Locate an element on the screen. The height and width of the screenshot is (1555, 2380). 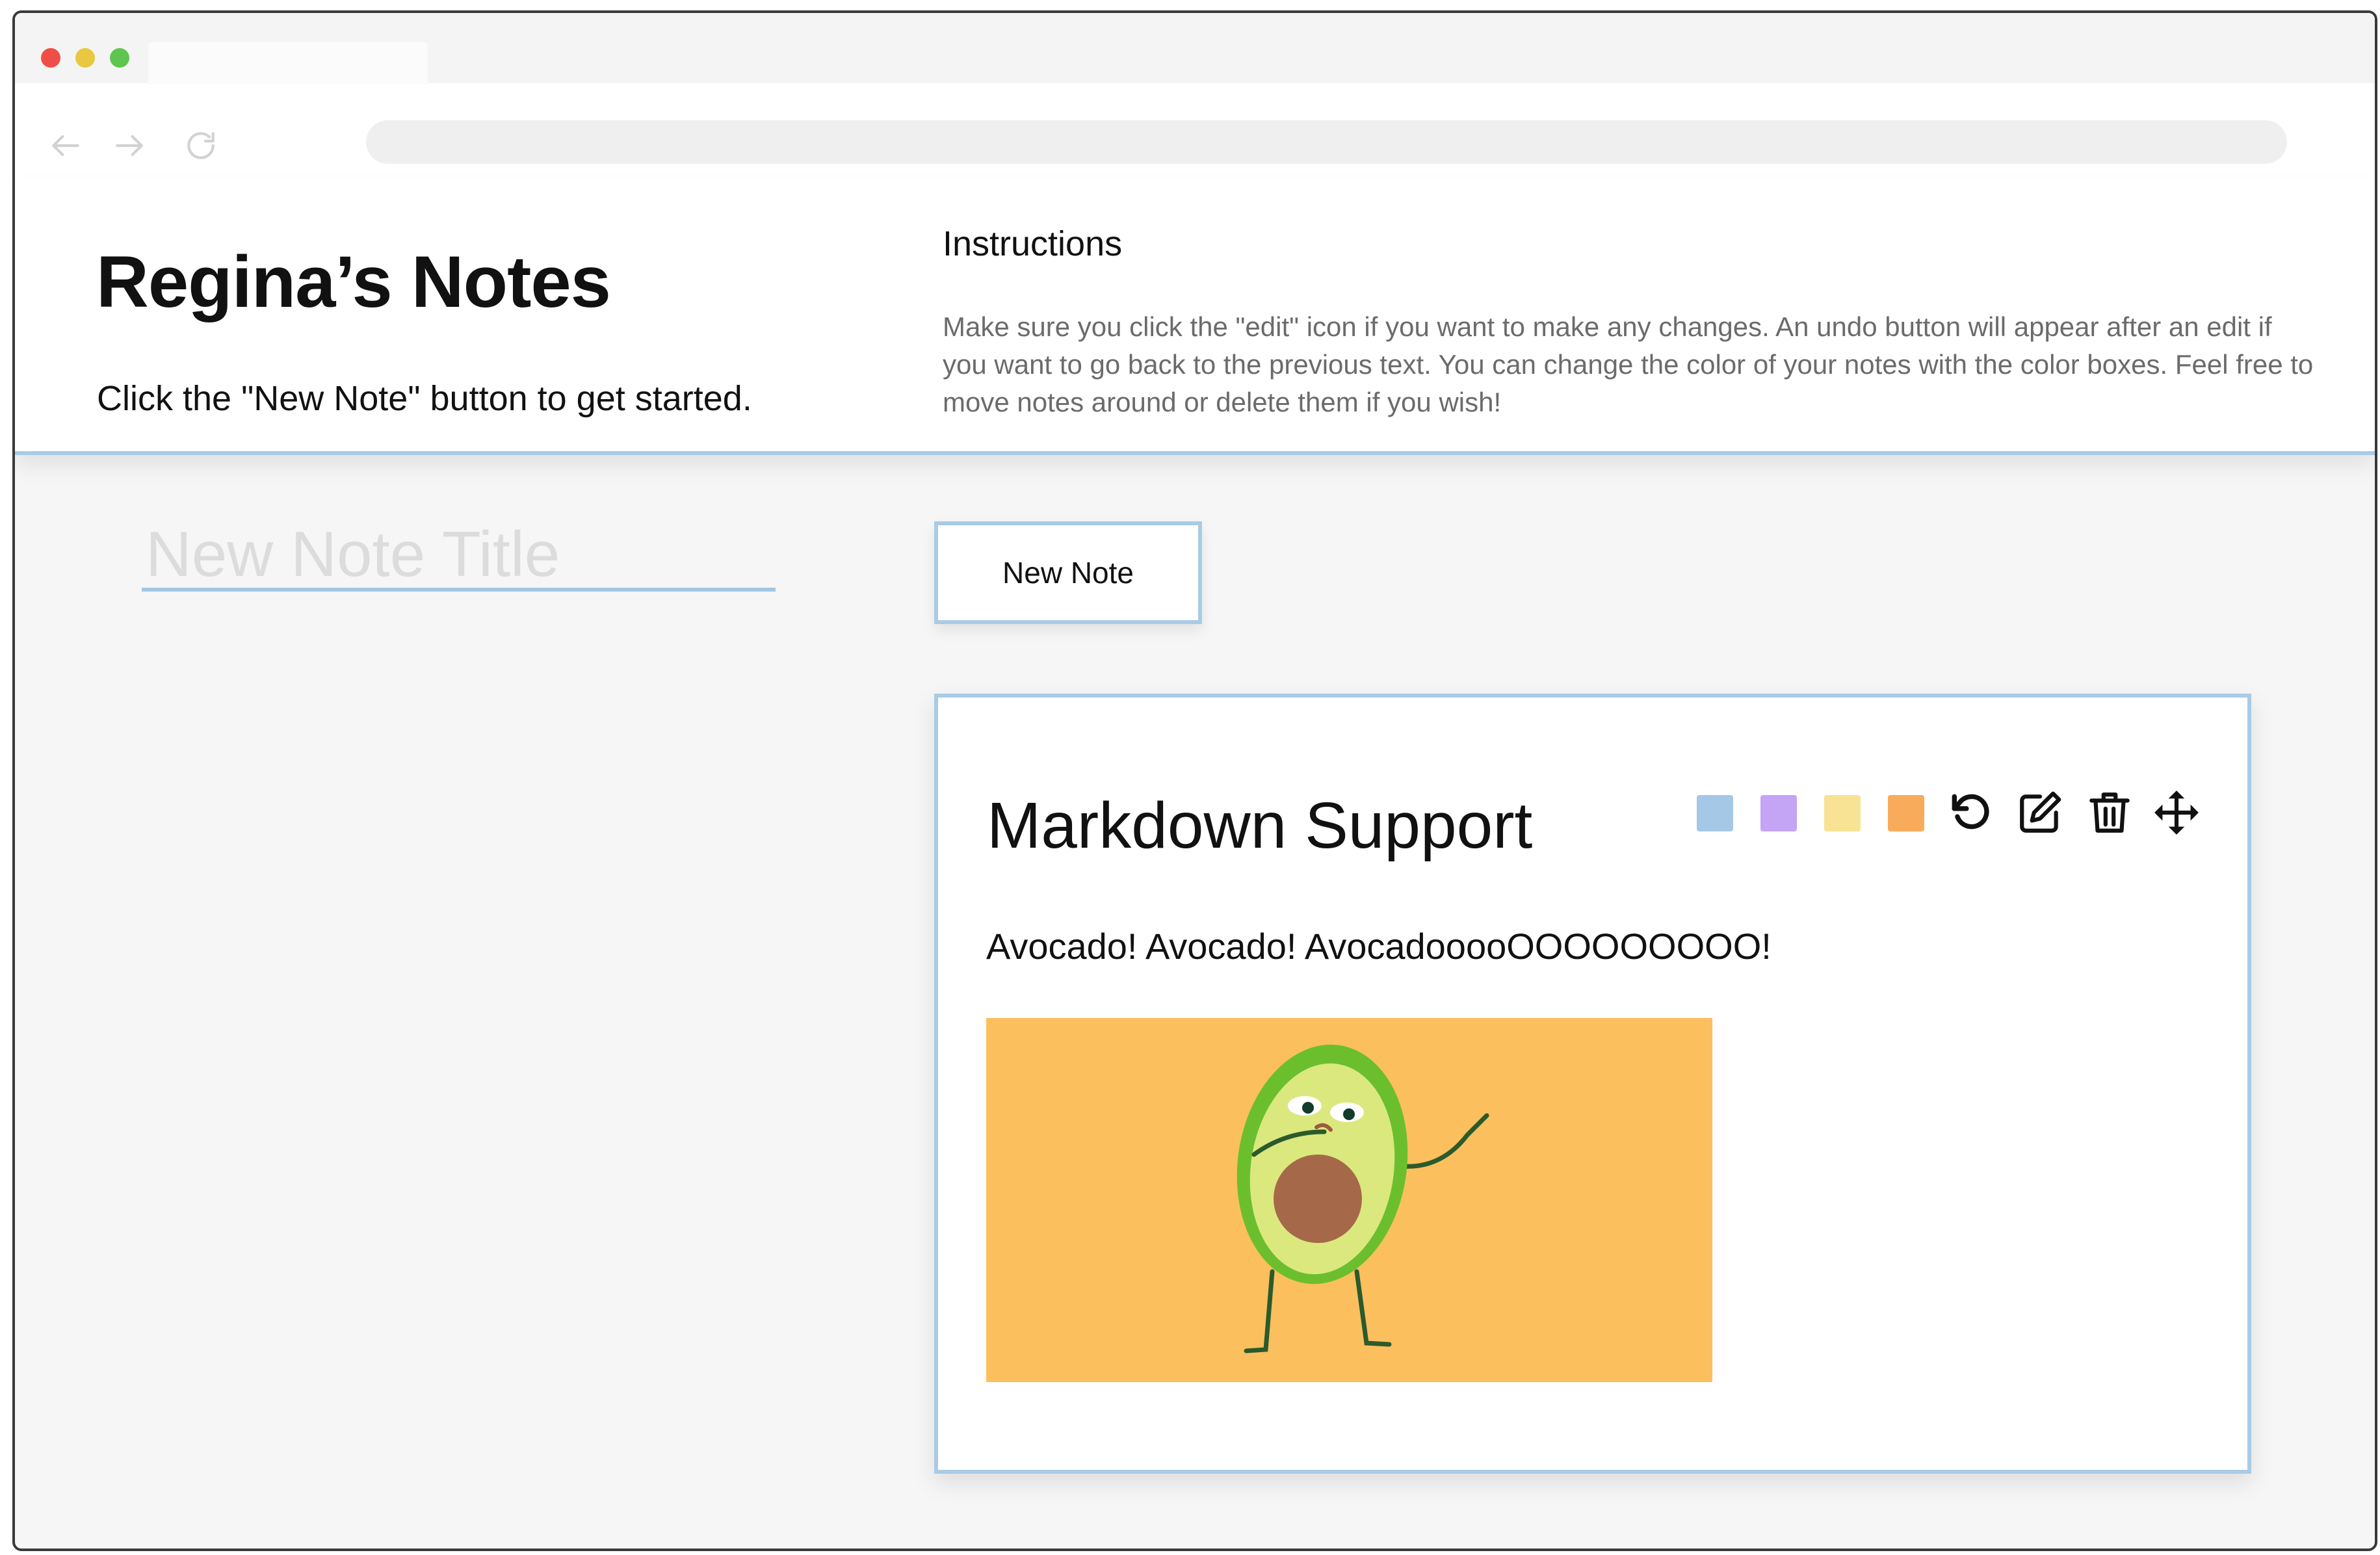
page-title: Regina’s Notes is located at coordinates (353, 281).